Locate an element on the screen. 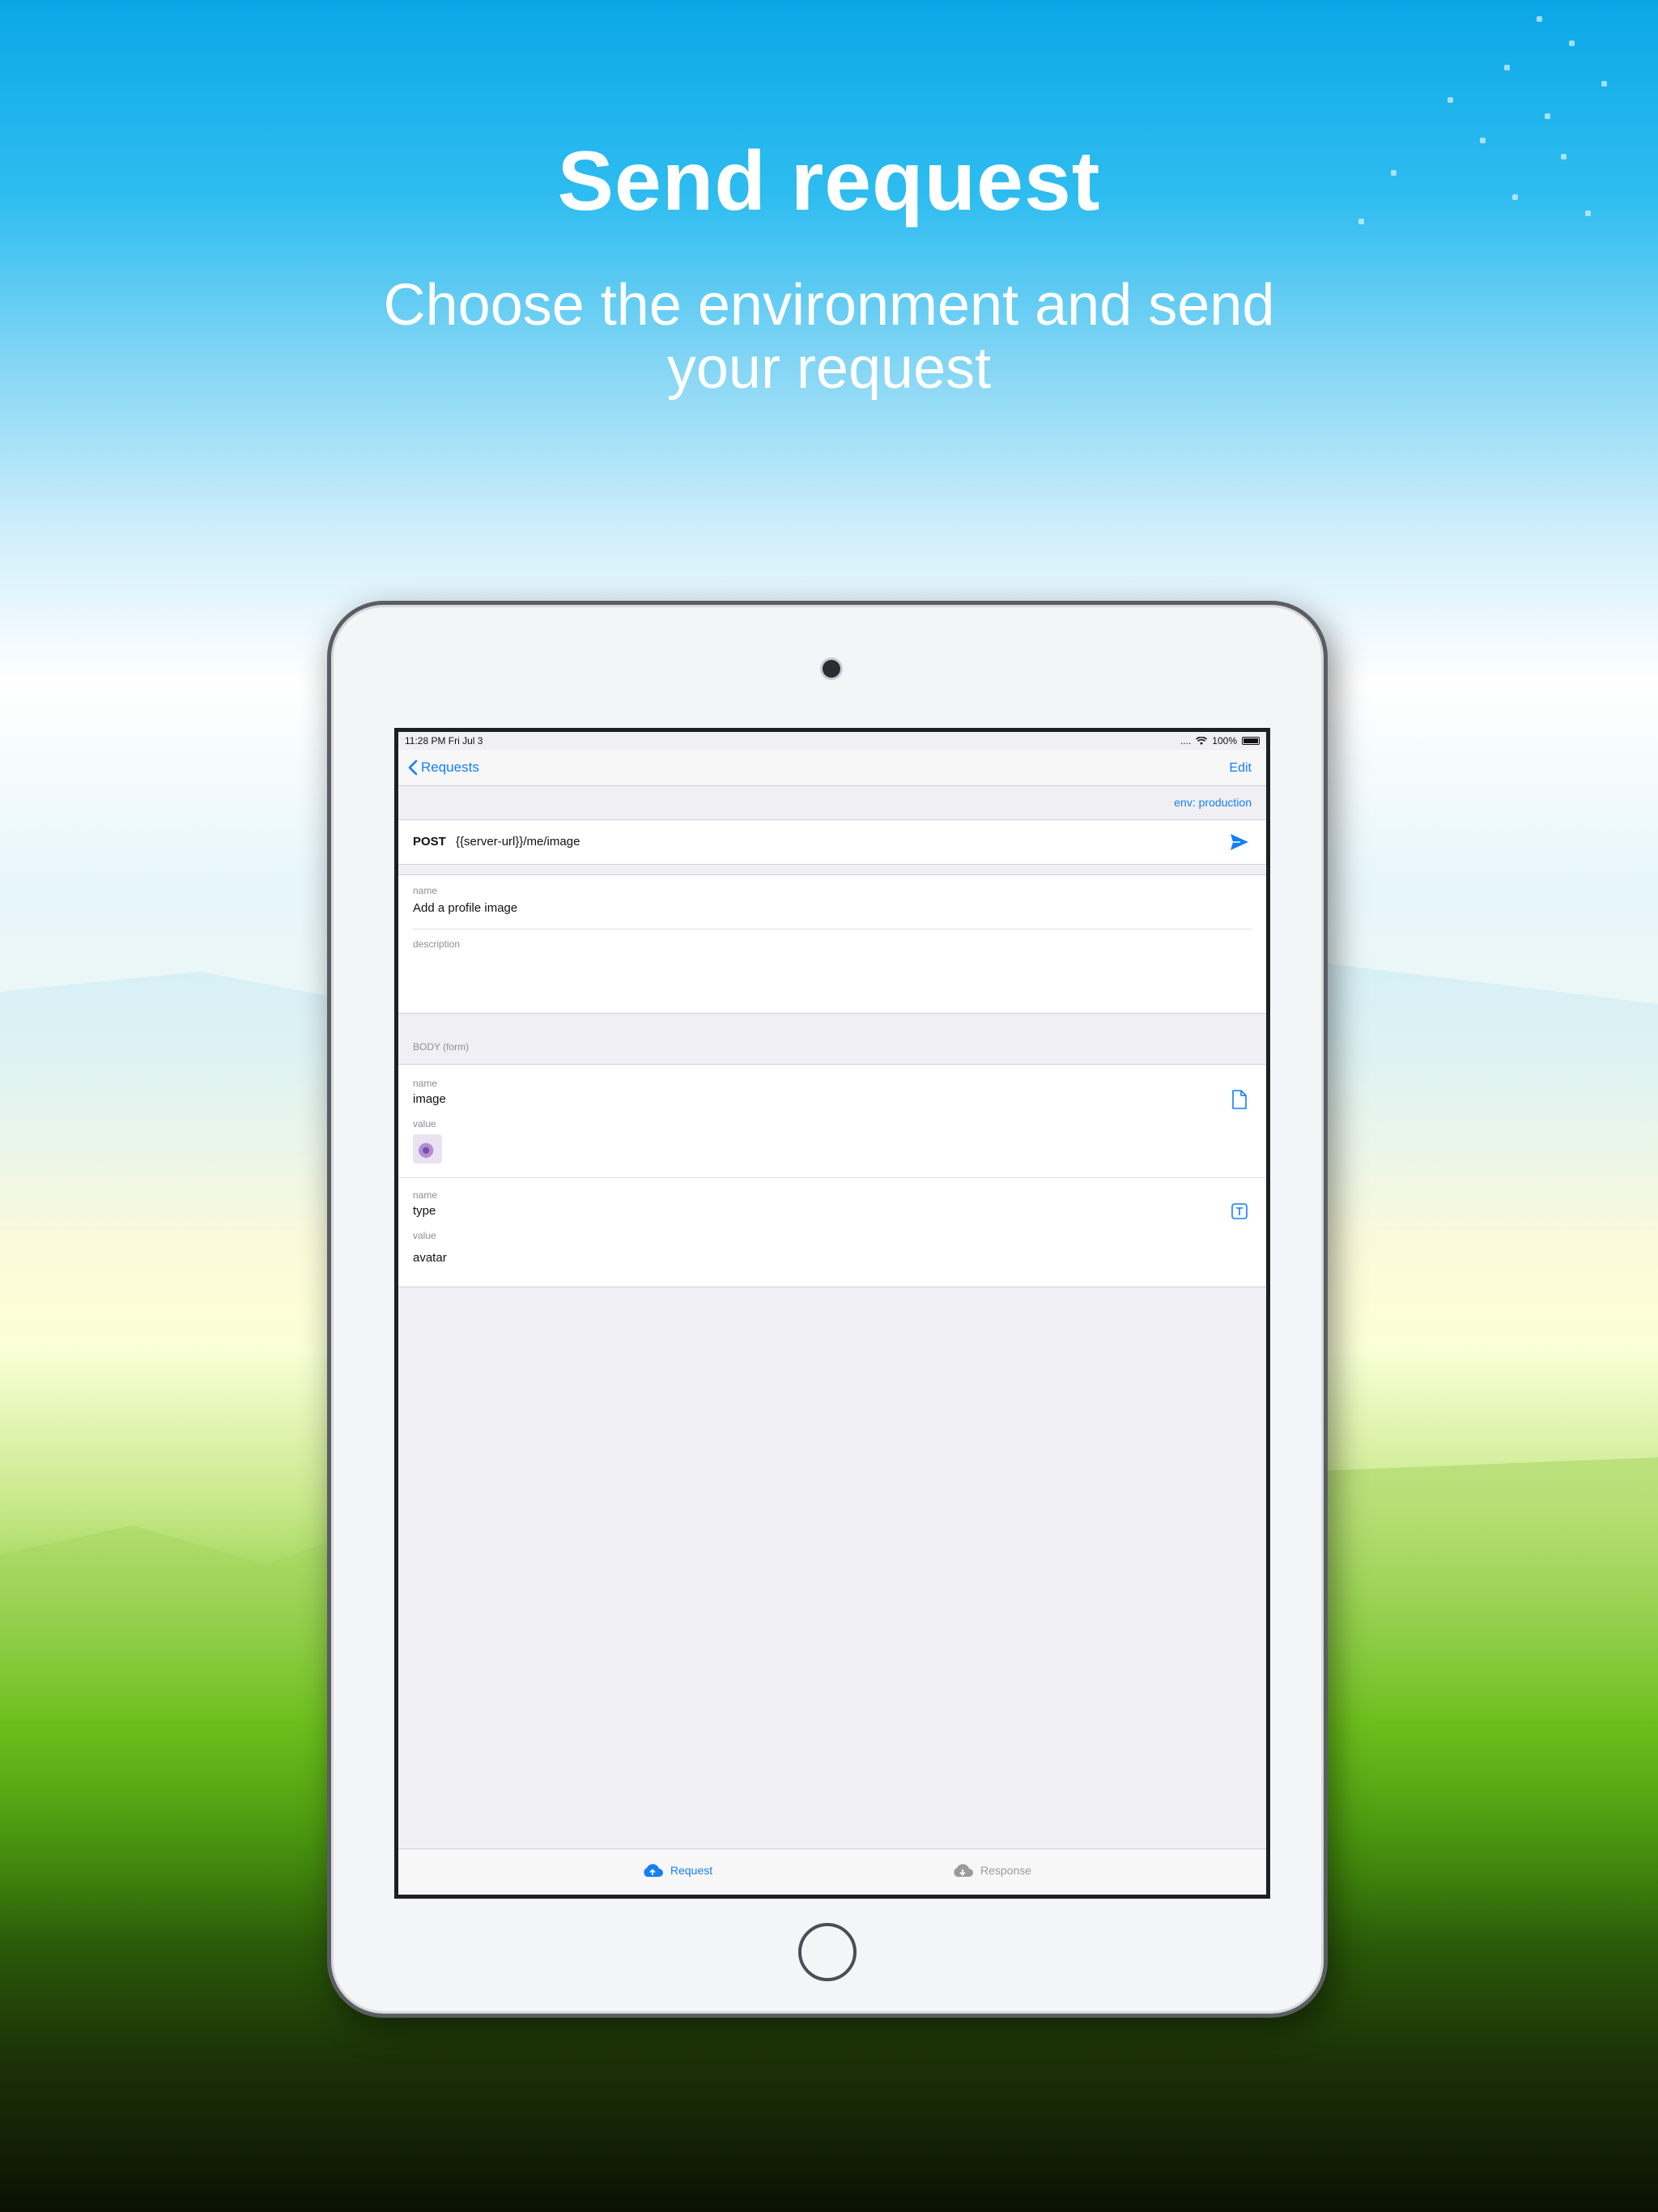 The image size is (1658, 2212). http-method: POST is located at coordinates (429, 842).